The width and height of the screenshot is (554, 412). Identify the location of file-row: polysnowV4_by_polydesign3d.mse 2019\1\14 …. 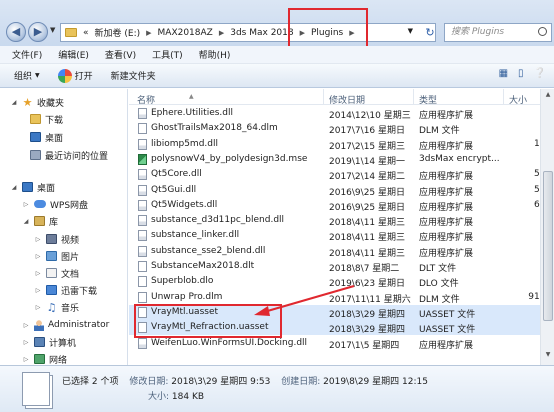
(341, 159).